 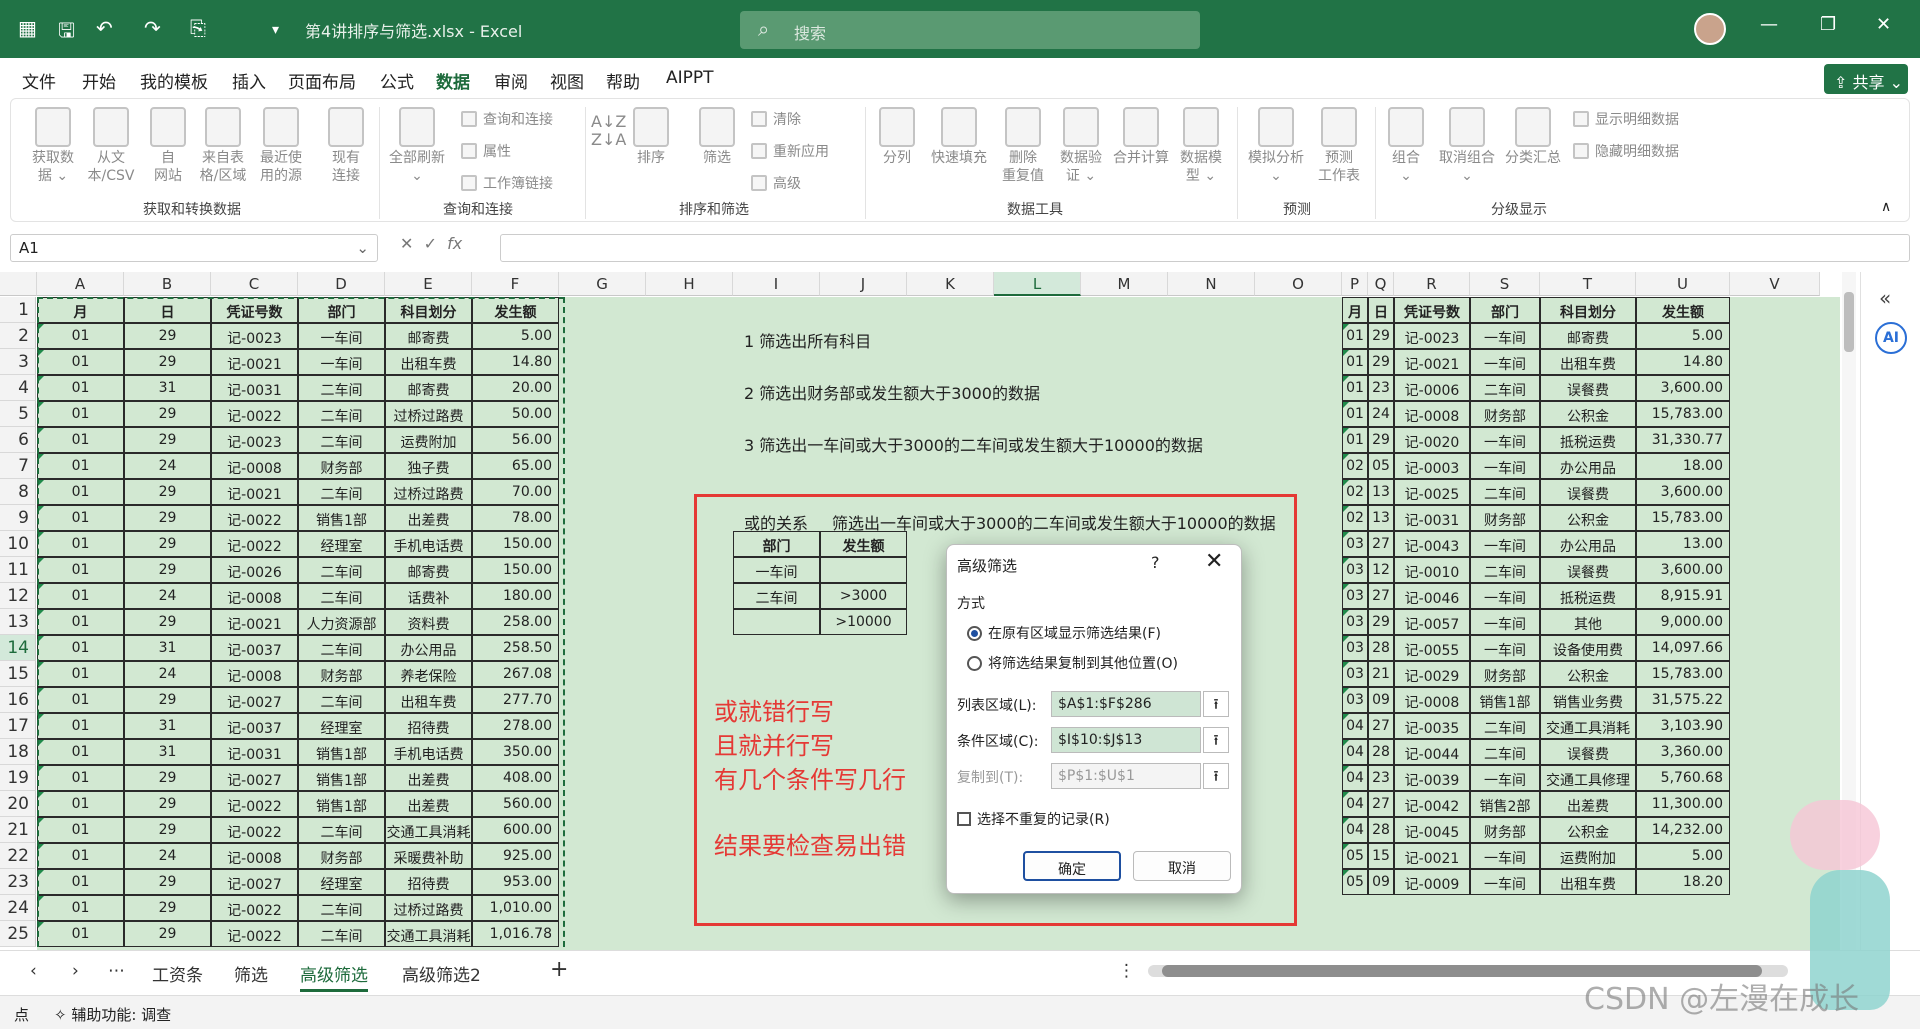 I want to click on table-cell: 销售1部, so click(x=341, y=752).